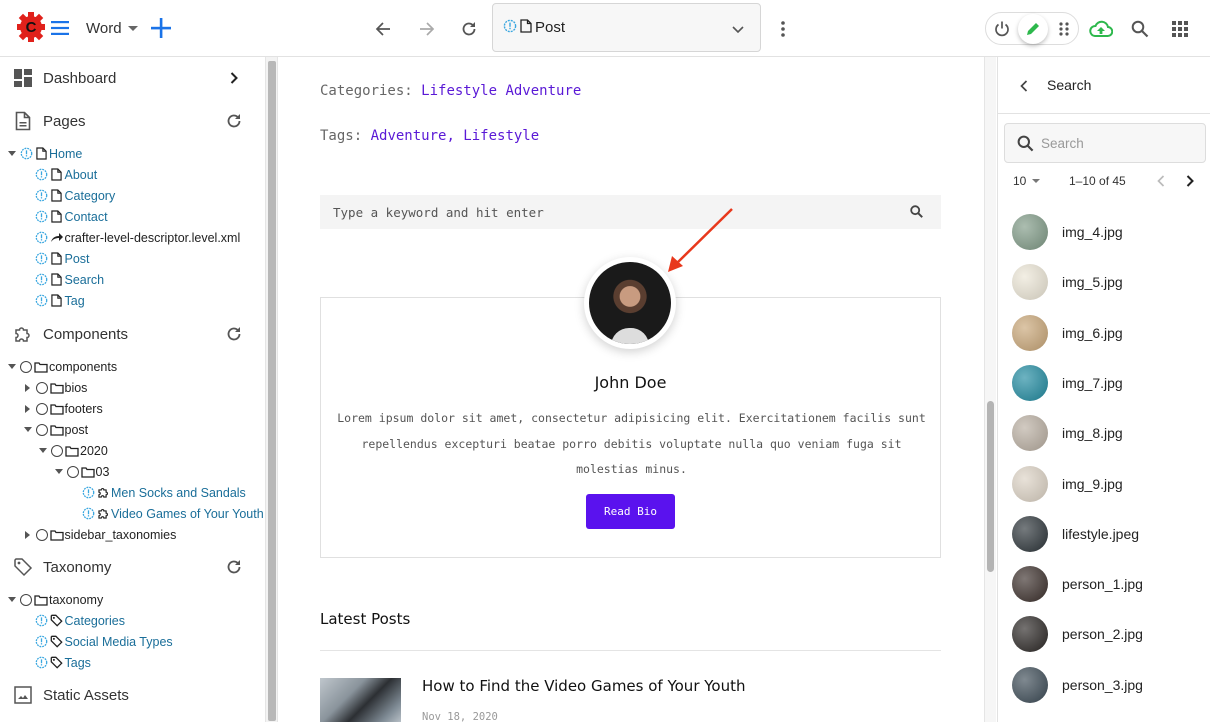 The height and width of the screenshot is (722, 1210). What do you see at coordinates (1064, 29) in the screenshot?
I see `drag-handle-icon` at bounding box center [1064, 29].